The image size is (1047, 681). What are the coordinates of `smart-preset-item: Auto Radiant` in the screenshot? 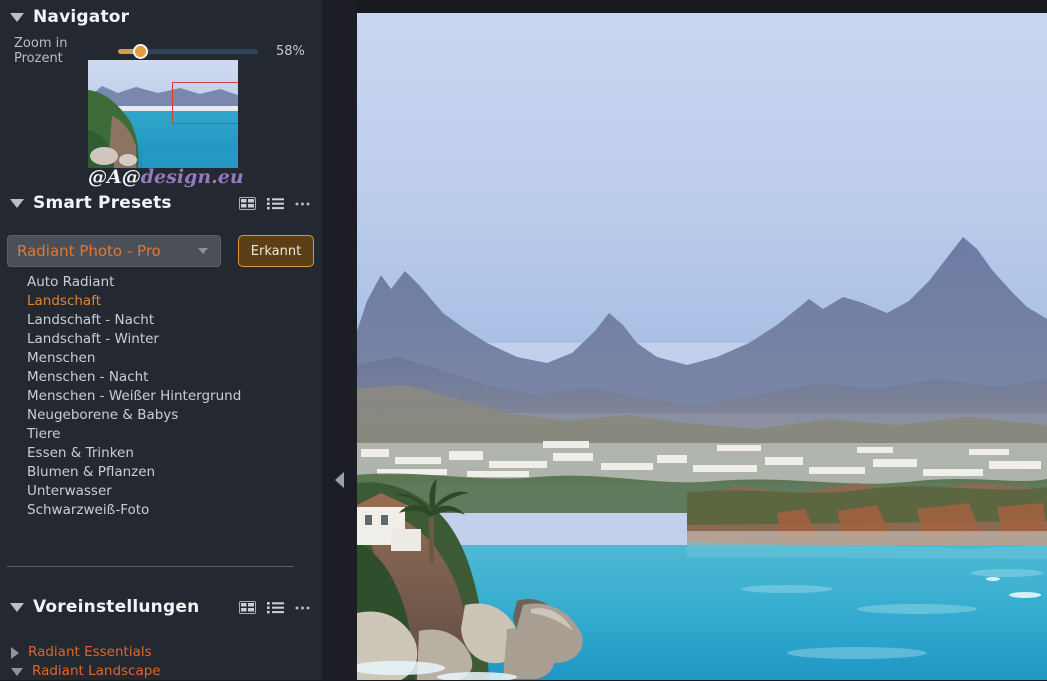 It's located at (161, 282).